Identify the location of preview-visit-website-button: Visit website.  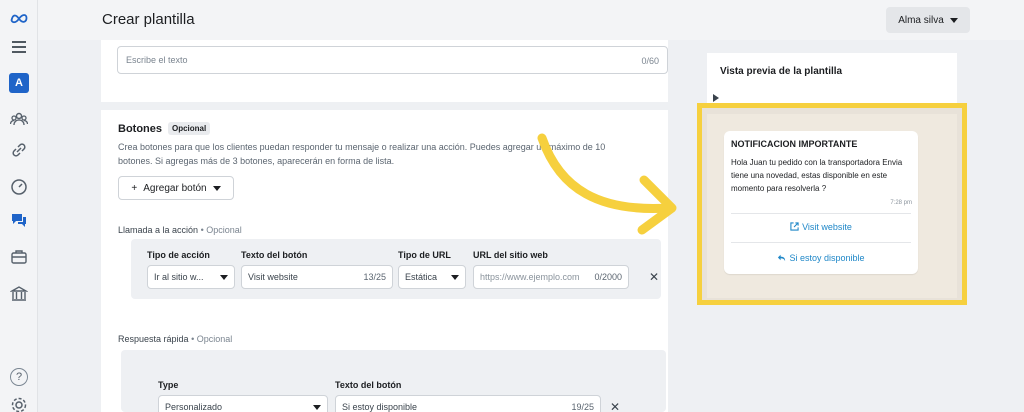
(821, 227).